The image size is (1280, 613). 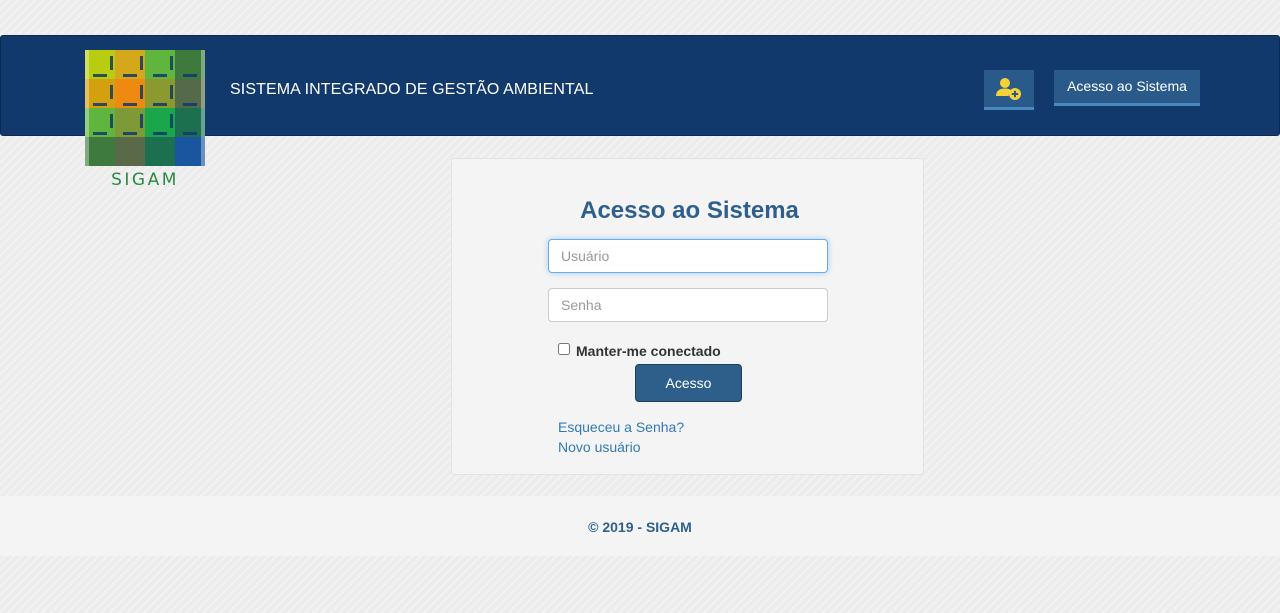 I want to click on login-submit-button: Acesso, so click(x=688, y=383).